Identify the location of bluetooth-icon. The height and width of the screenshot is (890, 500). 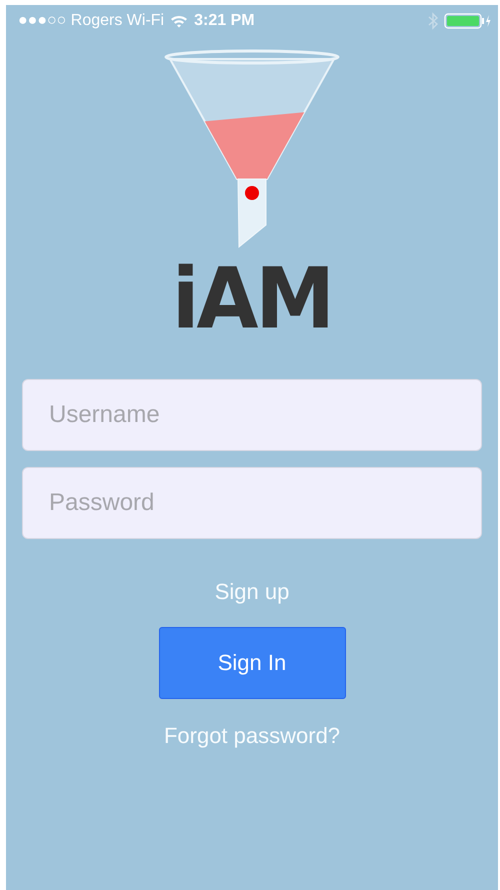
(433, 21).